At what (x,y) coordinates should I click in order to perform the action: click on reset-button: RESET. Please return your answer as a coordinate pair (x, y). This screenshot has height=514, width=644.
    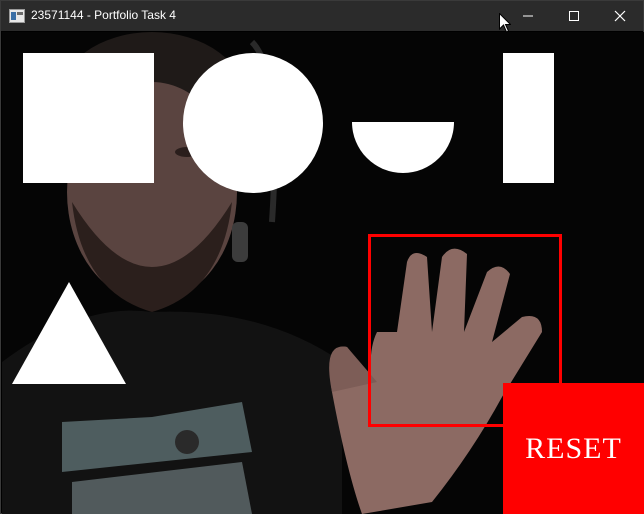
    Looking at the image, I should click on (573, 448).